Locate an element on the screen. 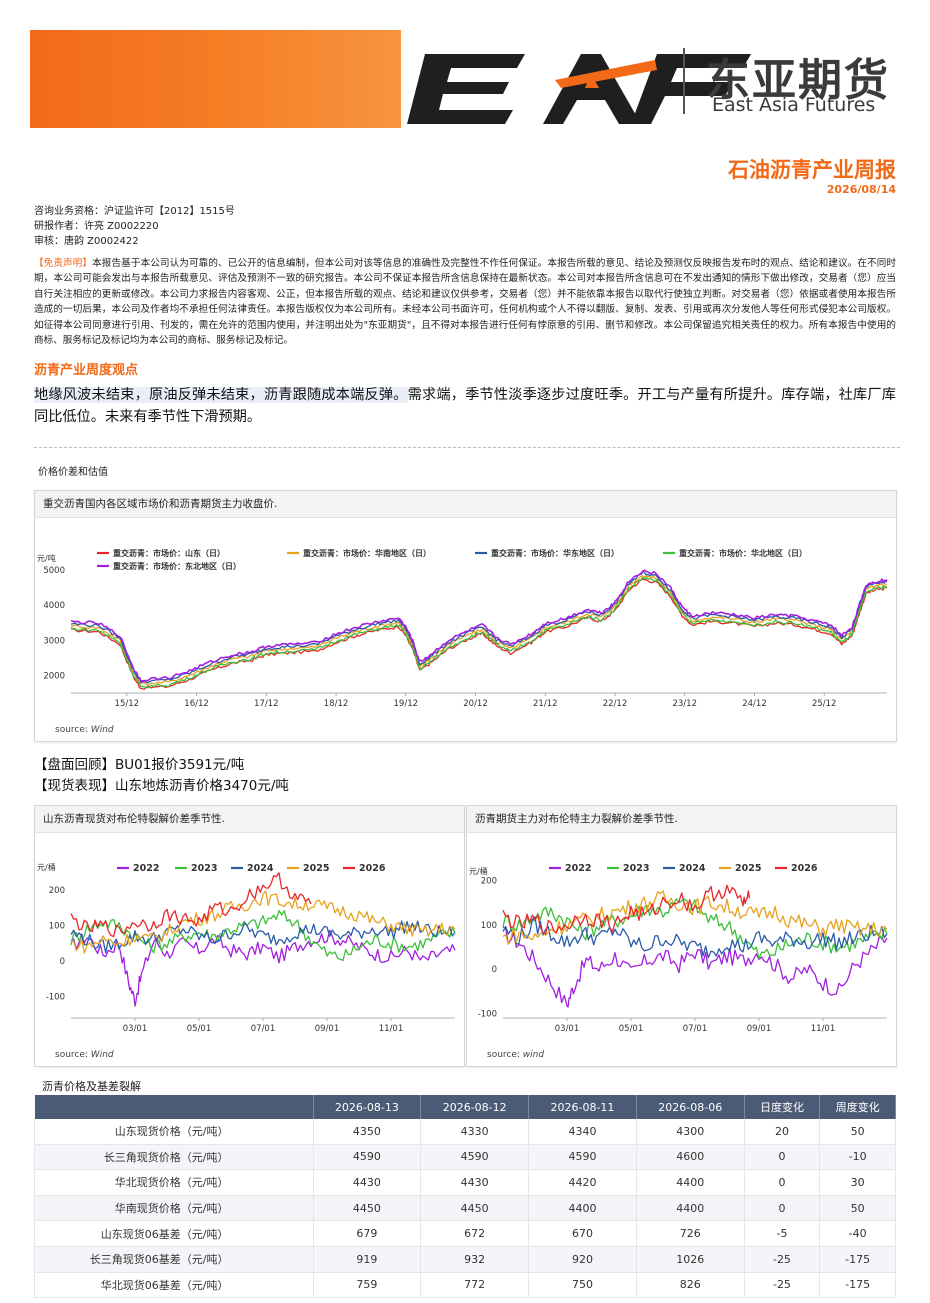 The image size is (930, 1303). table-cell: 1026 is located at coordinates (690, 1259).